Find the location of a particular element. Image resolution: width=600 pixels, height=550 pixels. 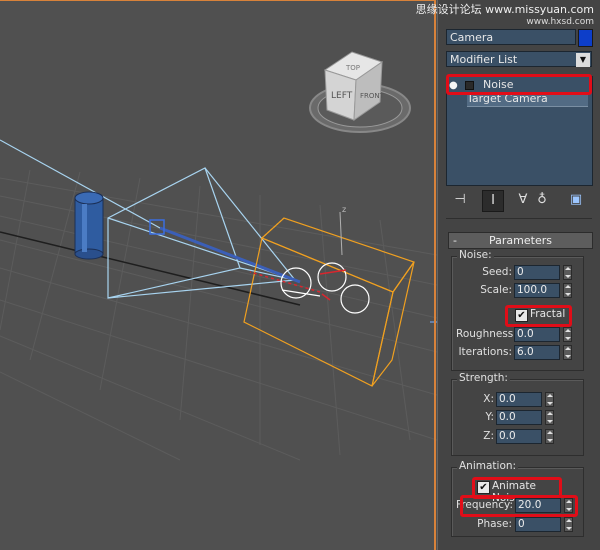

panel-separator is located at coordinates (519, 218).